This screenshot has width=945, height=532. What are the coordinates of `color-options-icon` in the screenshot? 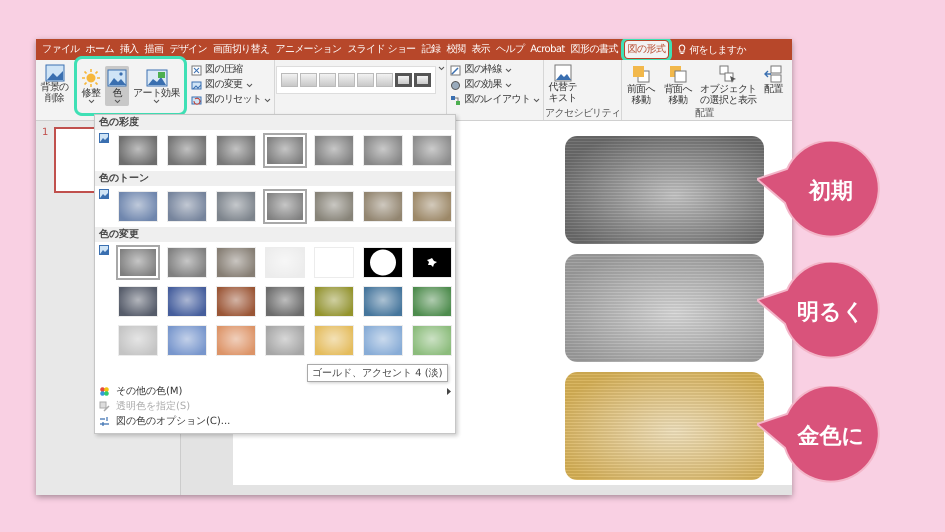 It's located at (104, 421).